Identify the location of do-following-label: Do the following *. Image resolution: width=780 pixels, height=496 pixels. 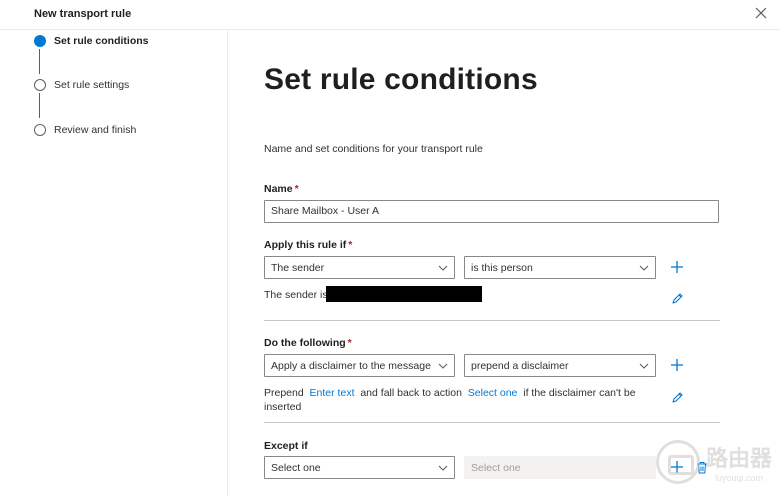
(308, 343).